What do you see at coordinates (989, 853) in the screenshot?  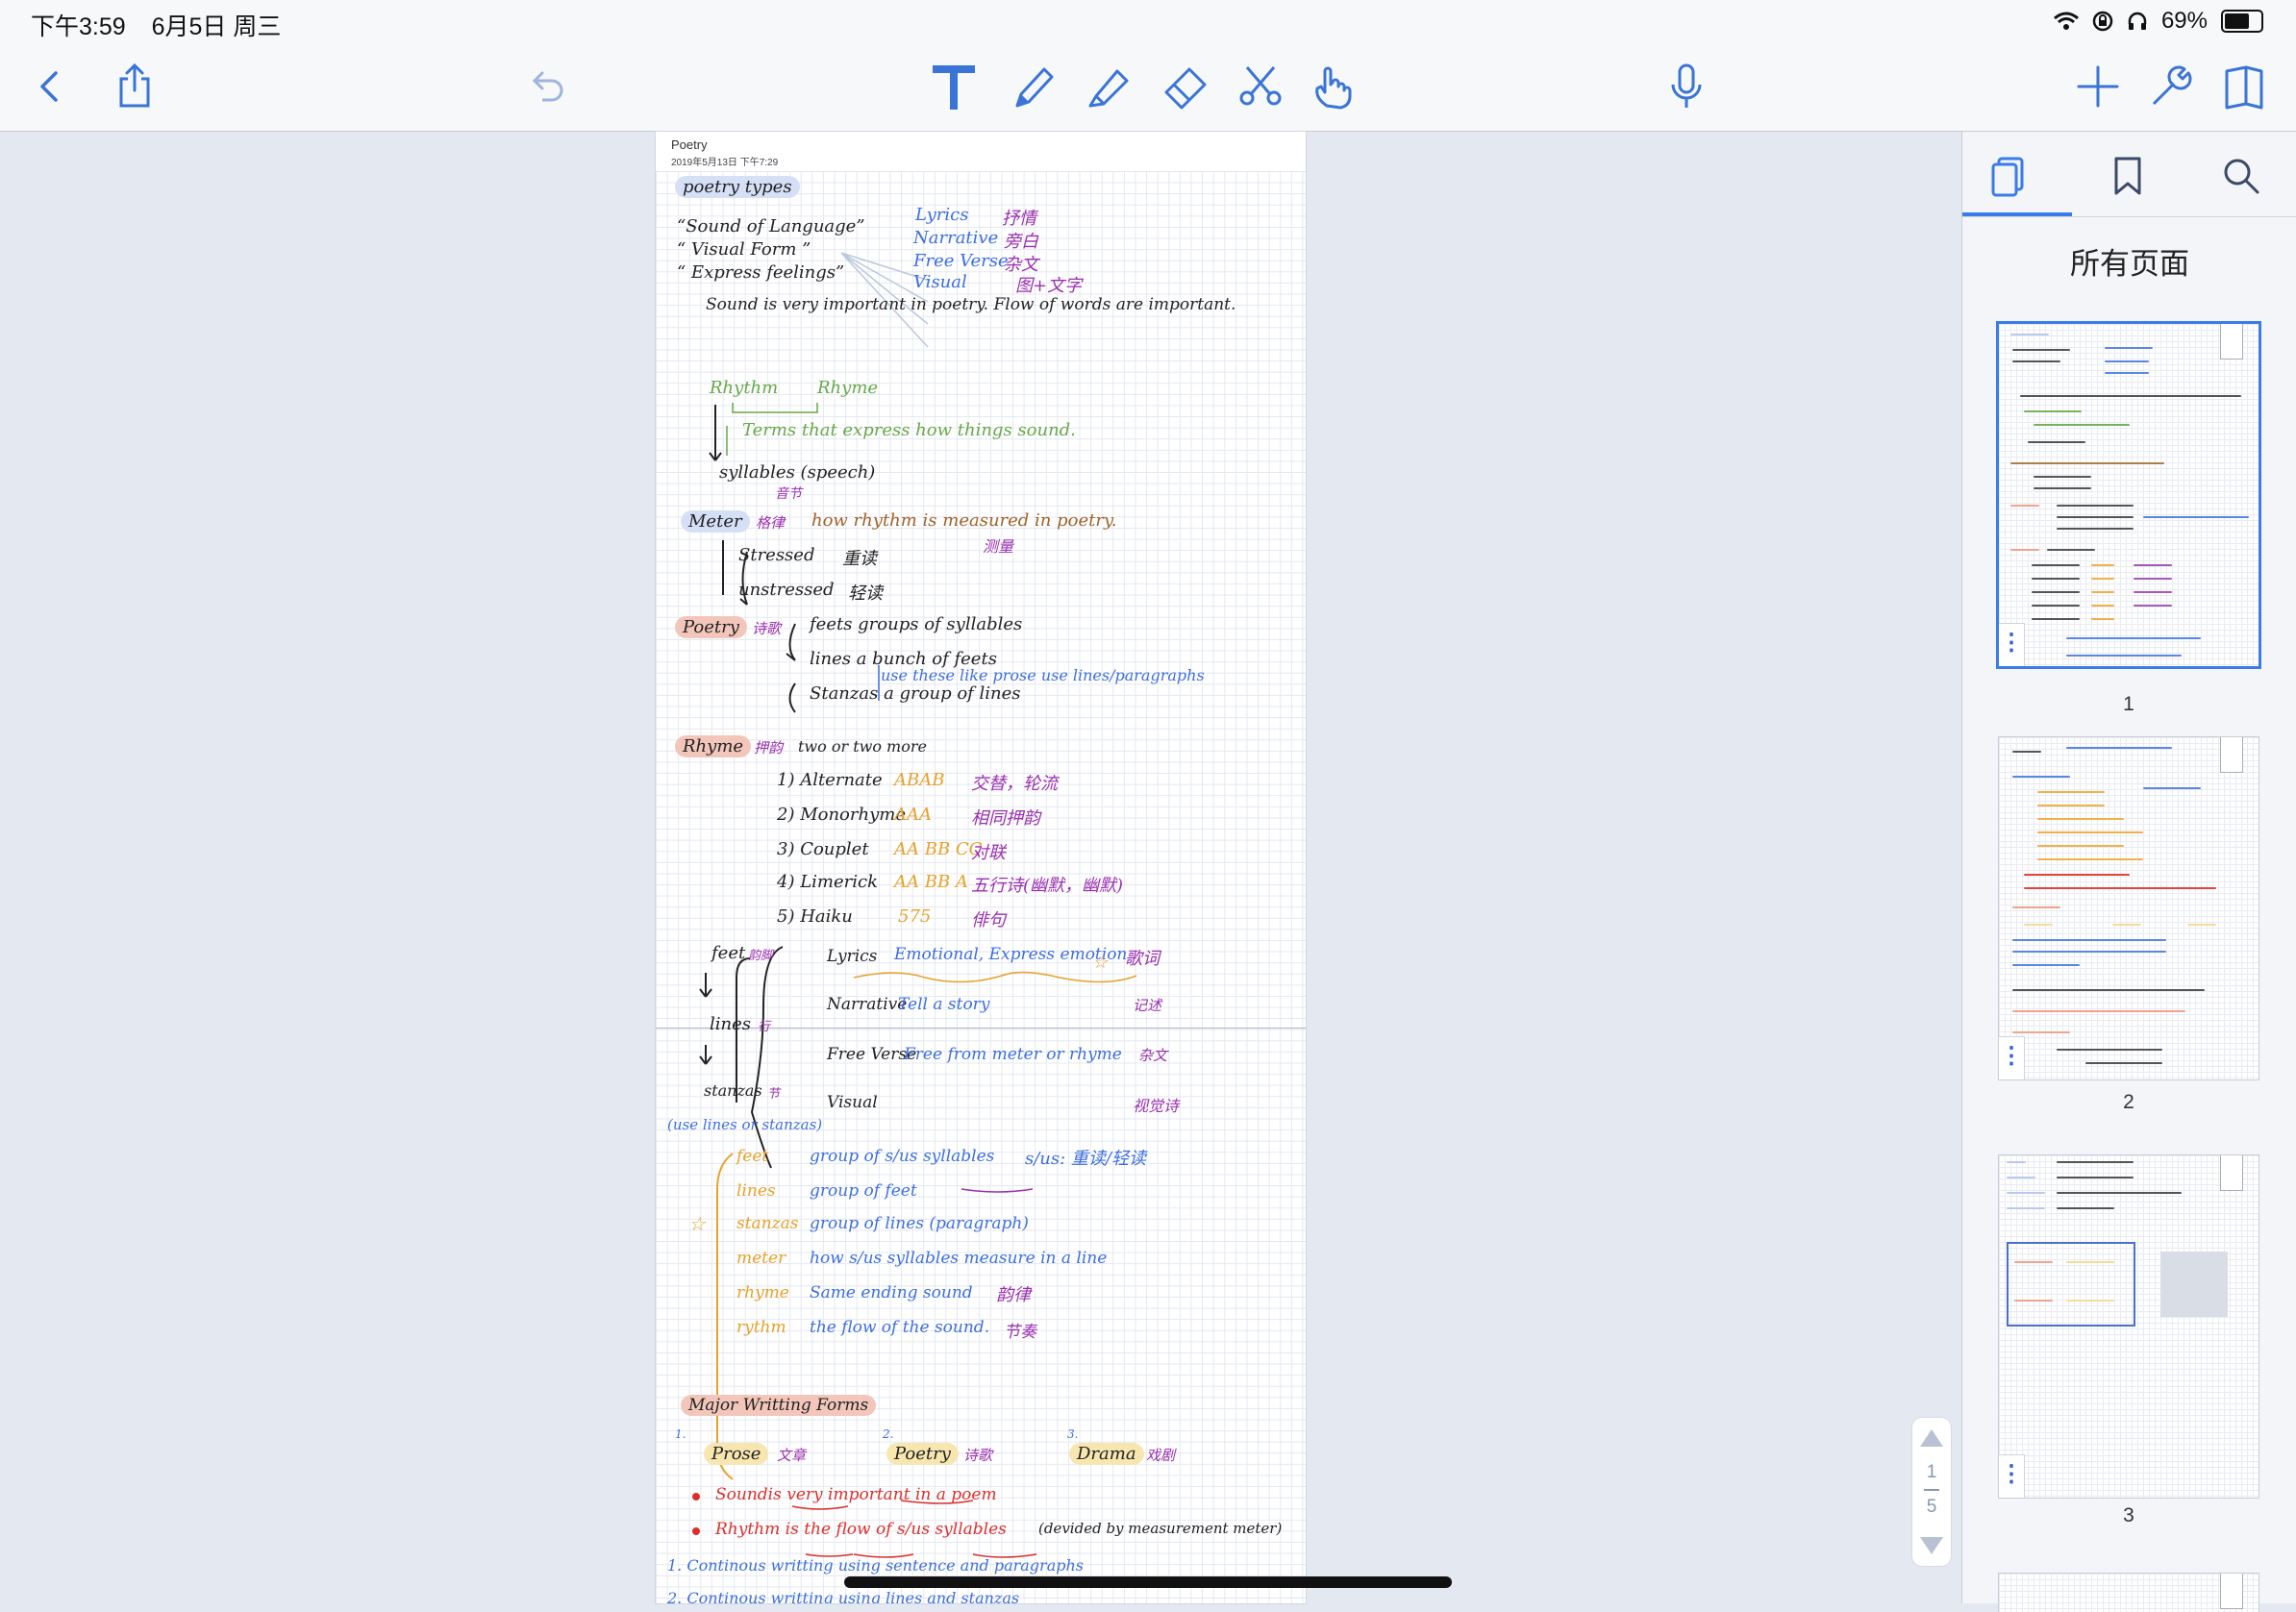 I see `rhyme-cn-couplet: 对联` at bounding box center [989, 853].